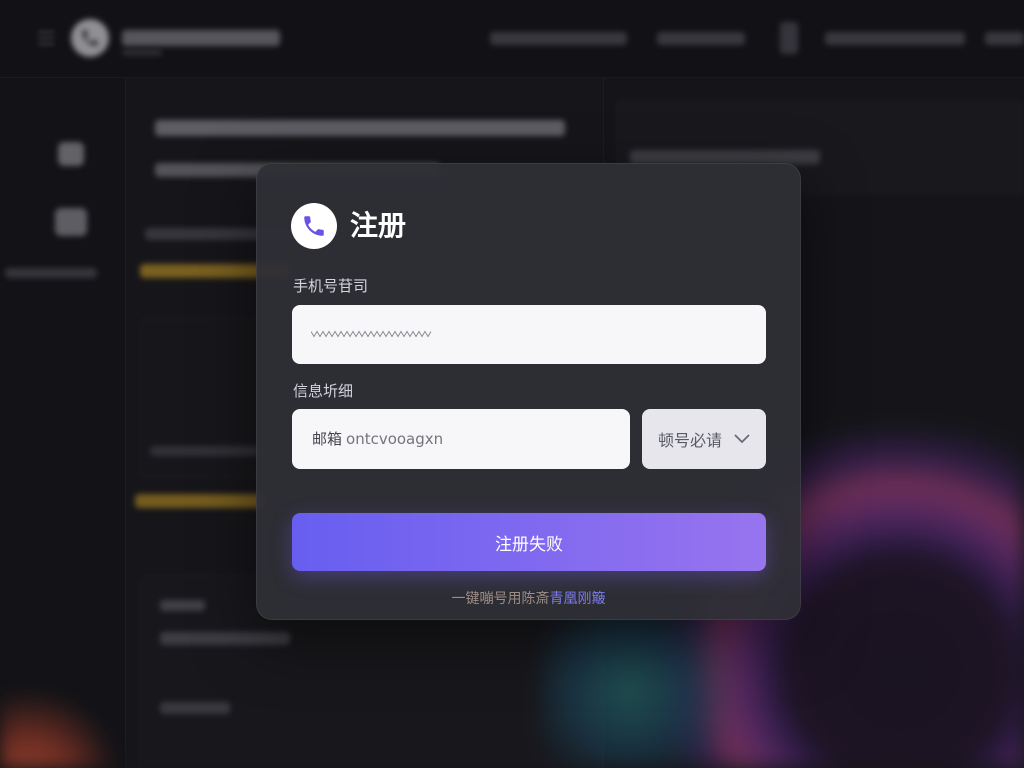 This screenshot has height=768, width=1024. What do you see at coordinates (578, 599) in the screenshot?
I see `footer-link: 青凰刚簸` at bounding box center [578, 599].